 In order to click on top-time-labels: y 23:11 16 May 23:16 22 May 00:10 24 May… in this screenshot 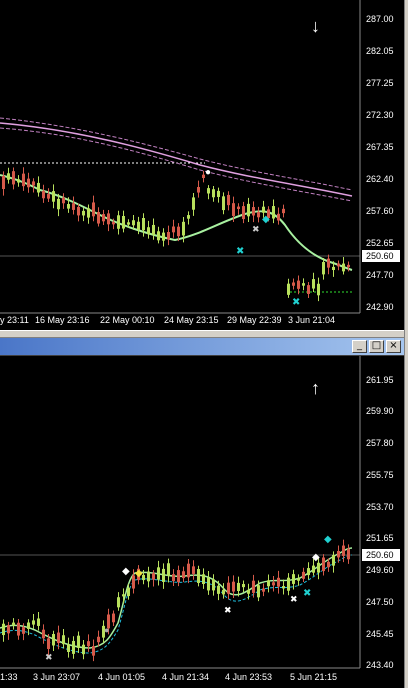, I will do `click(167, 320)`.